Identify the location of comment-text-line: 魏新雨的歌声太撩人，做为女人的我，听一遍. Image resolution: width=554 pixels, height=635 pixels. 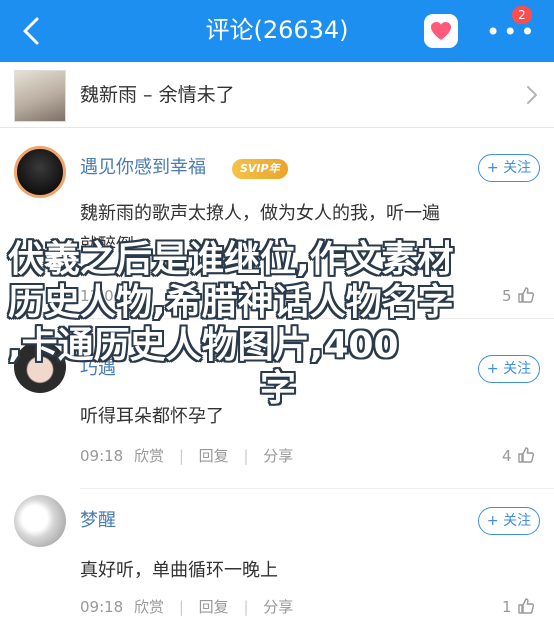
(260, 213).